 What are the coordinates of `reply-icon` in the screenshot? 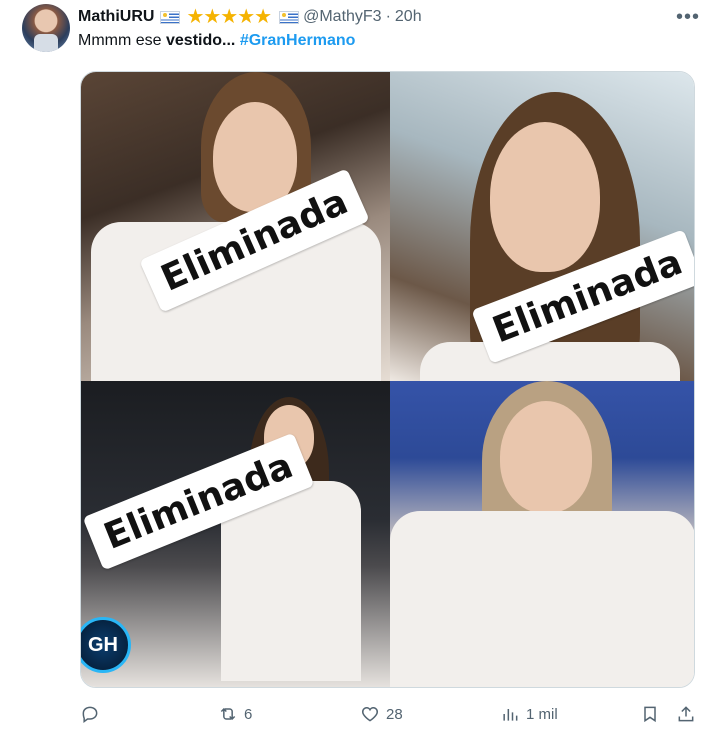 It's located at (90, 714).